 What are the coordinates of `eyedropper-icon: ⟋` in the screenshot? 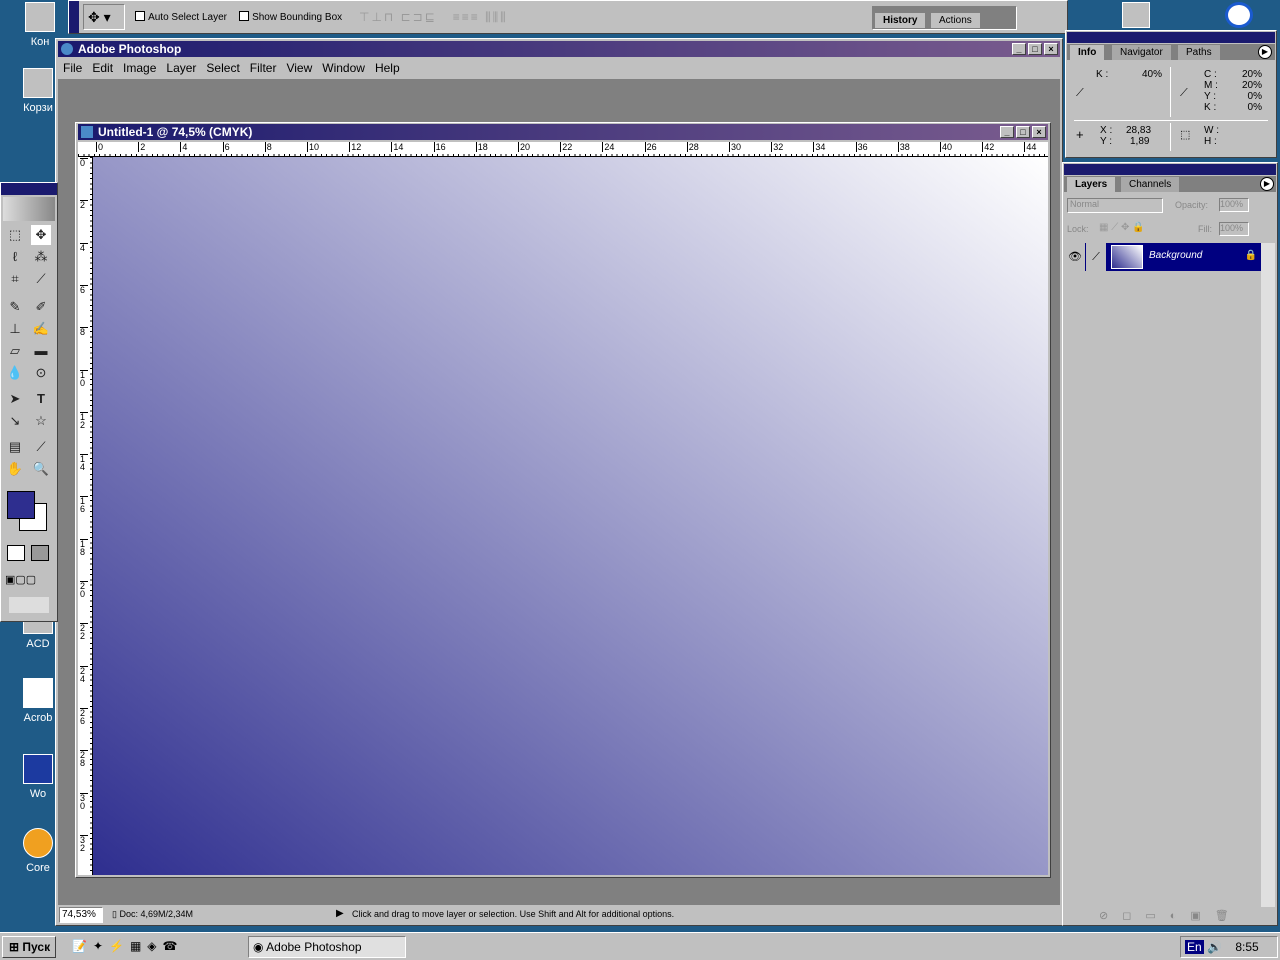 It's located at (41, 447).